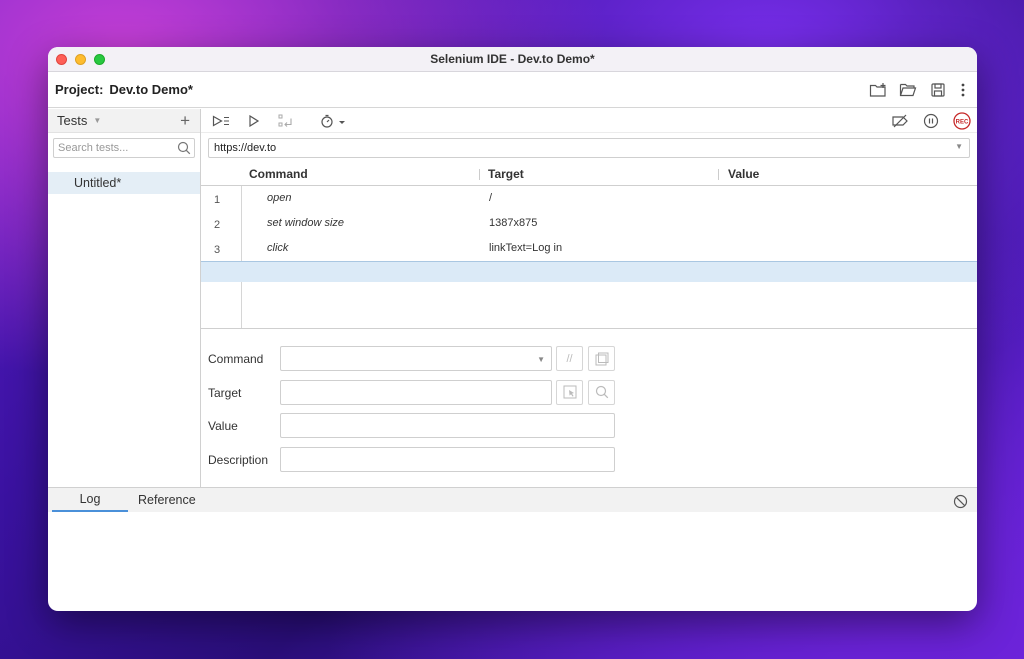 Image resolution: width=1024 pixels, height=659 pixels. Describe the element at coordinates (416, 392) in the screenshot. I see `target-input` at that location.